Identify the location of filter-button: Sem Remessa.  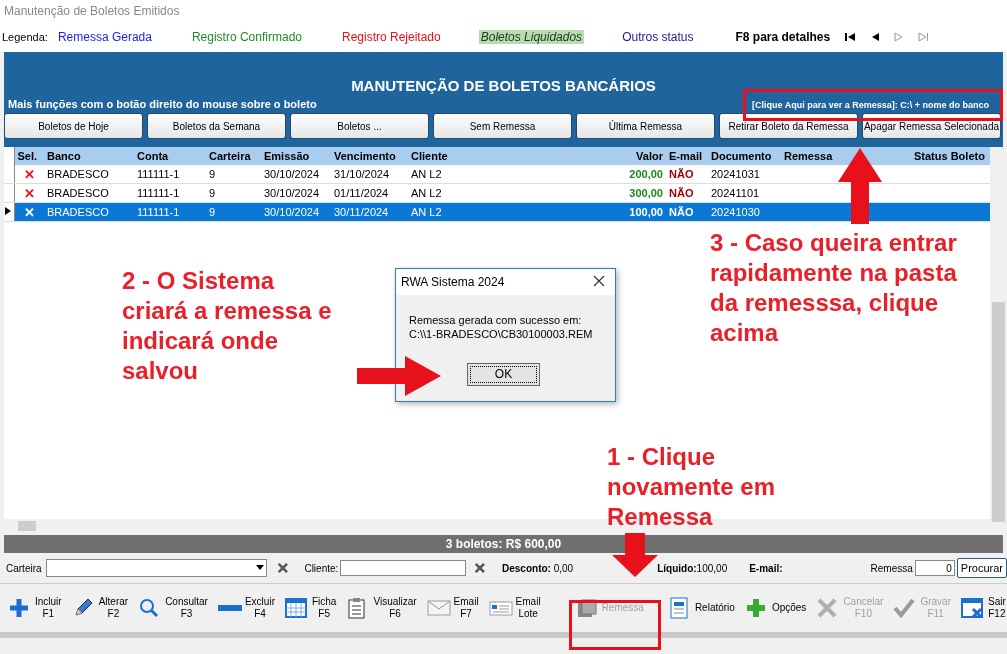
(502, 126).